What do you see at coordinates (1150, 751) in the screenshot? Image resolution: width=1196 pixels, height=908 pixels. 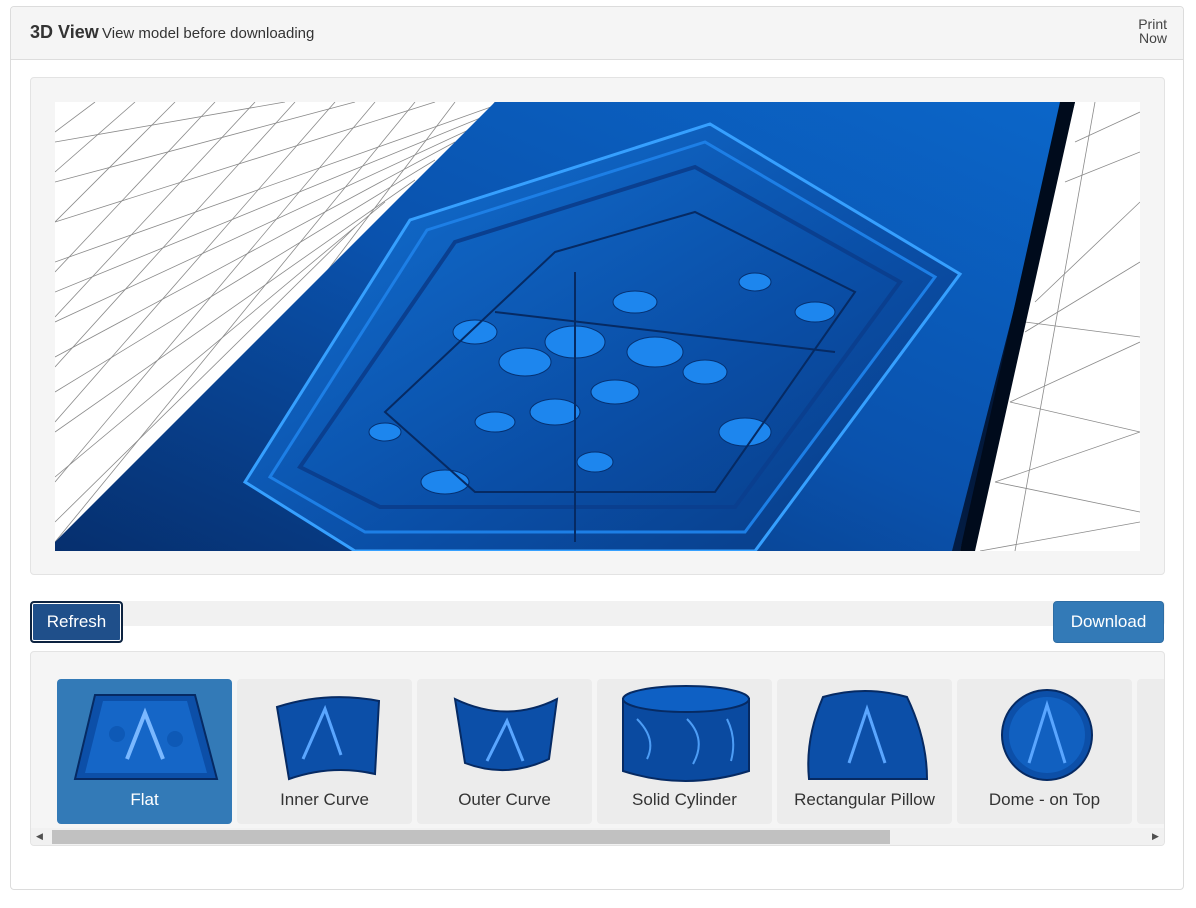 I see `shape-option-next` at bounding box center [1150, 751].